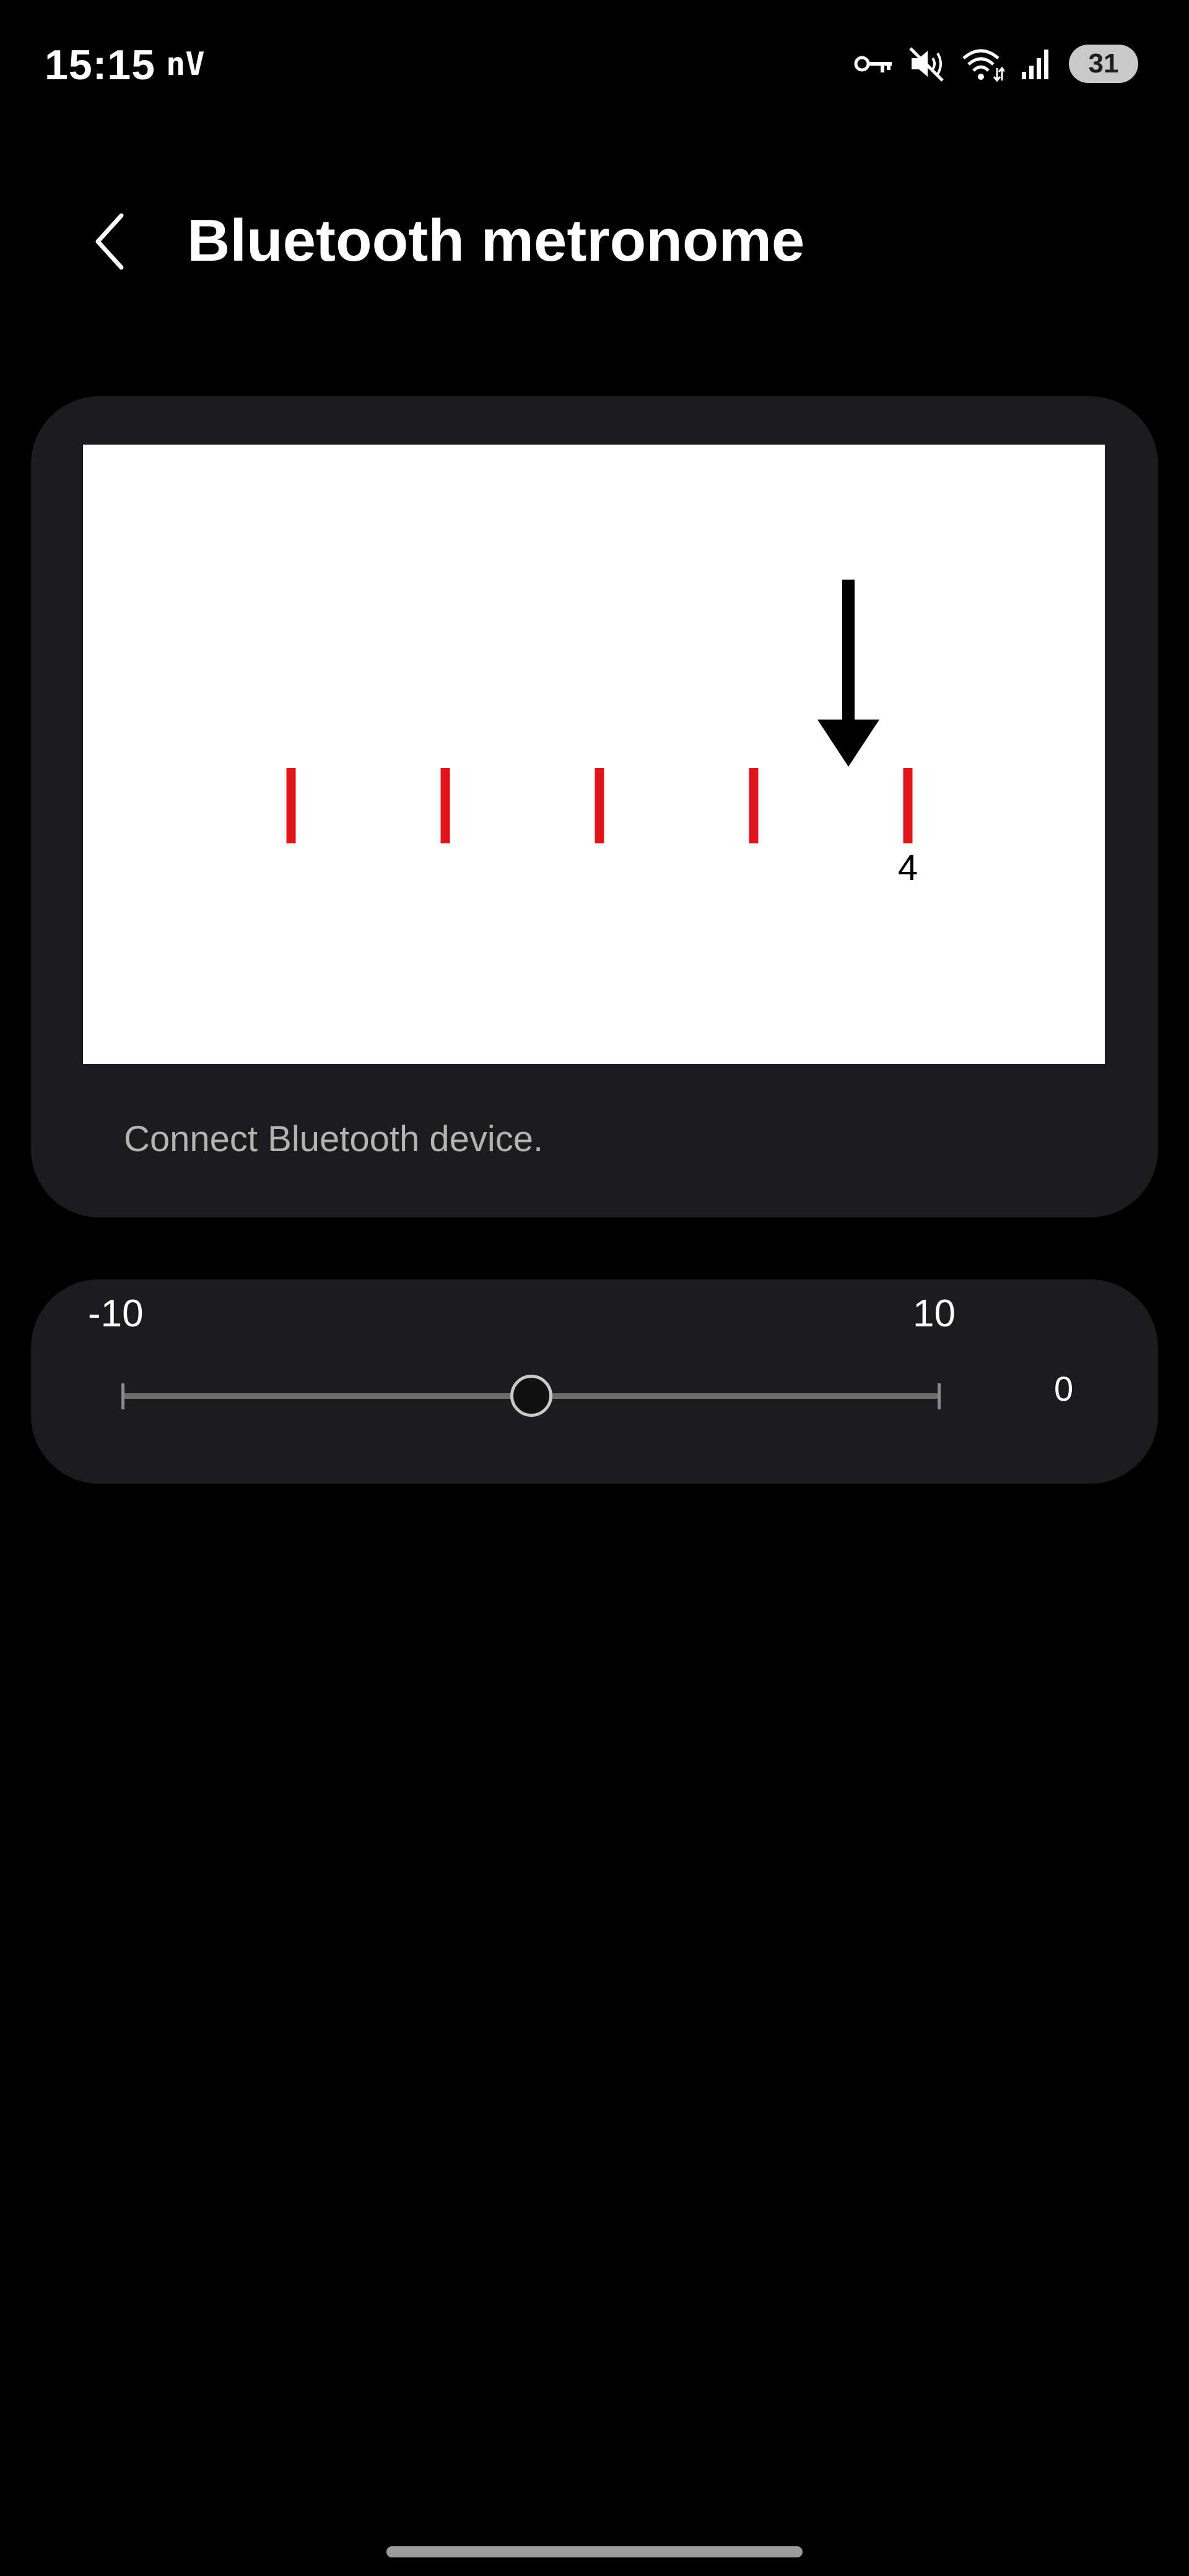  I want to click on status-bar: 15:15 nV 31, so click(594, 65).